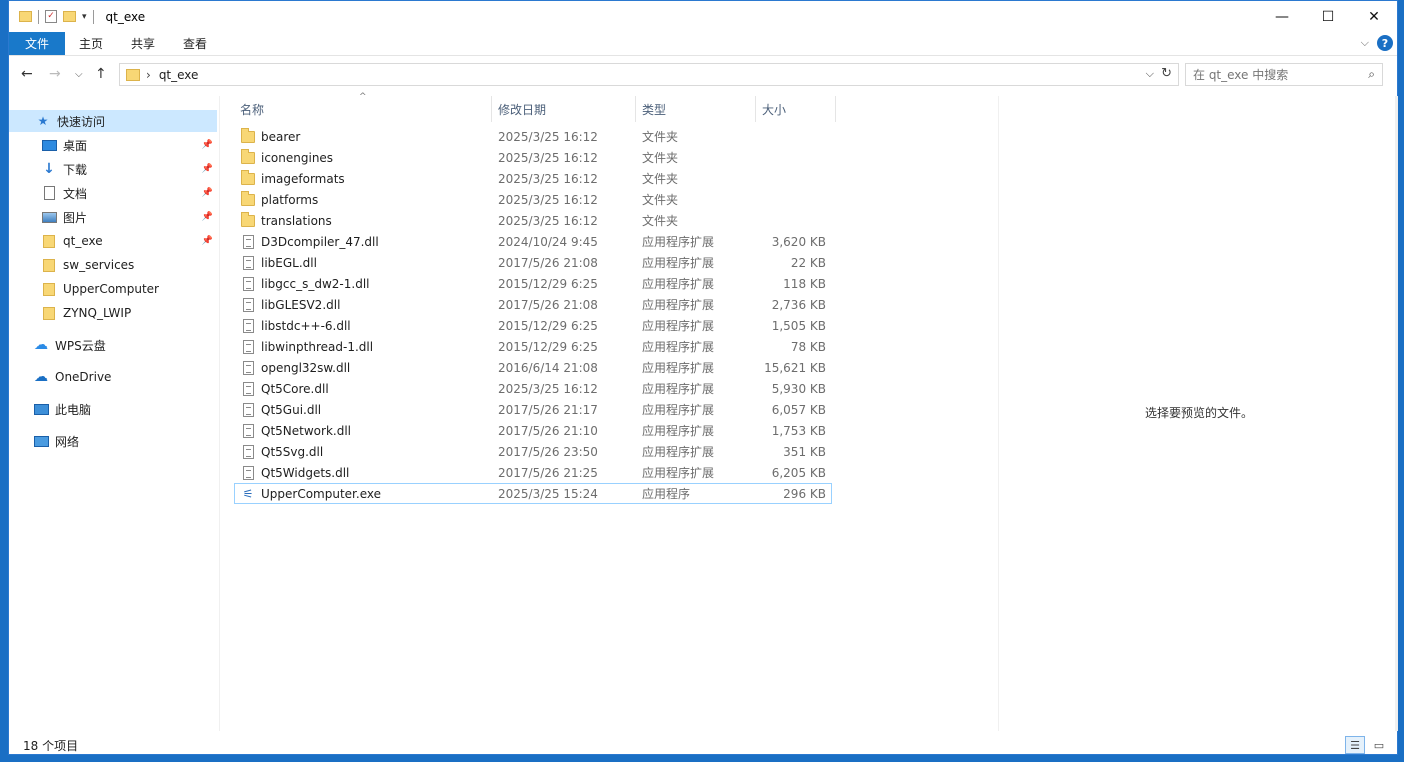 The height and width of the screenshot is (762, 1404). Describe the element at coordinates (101, 74) in the screenshot. I see `up-button: ↑` at that location.